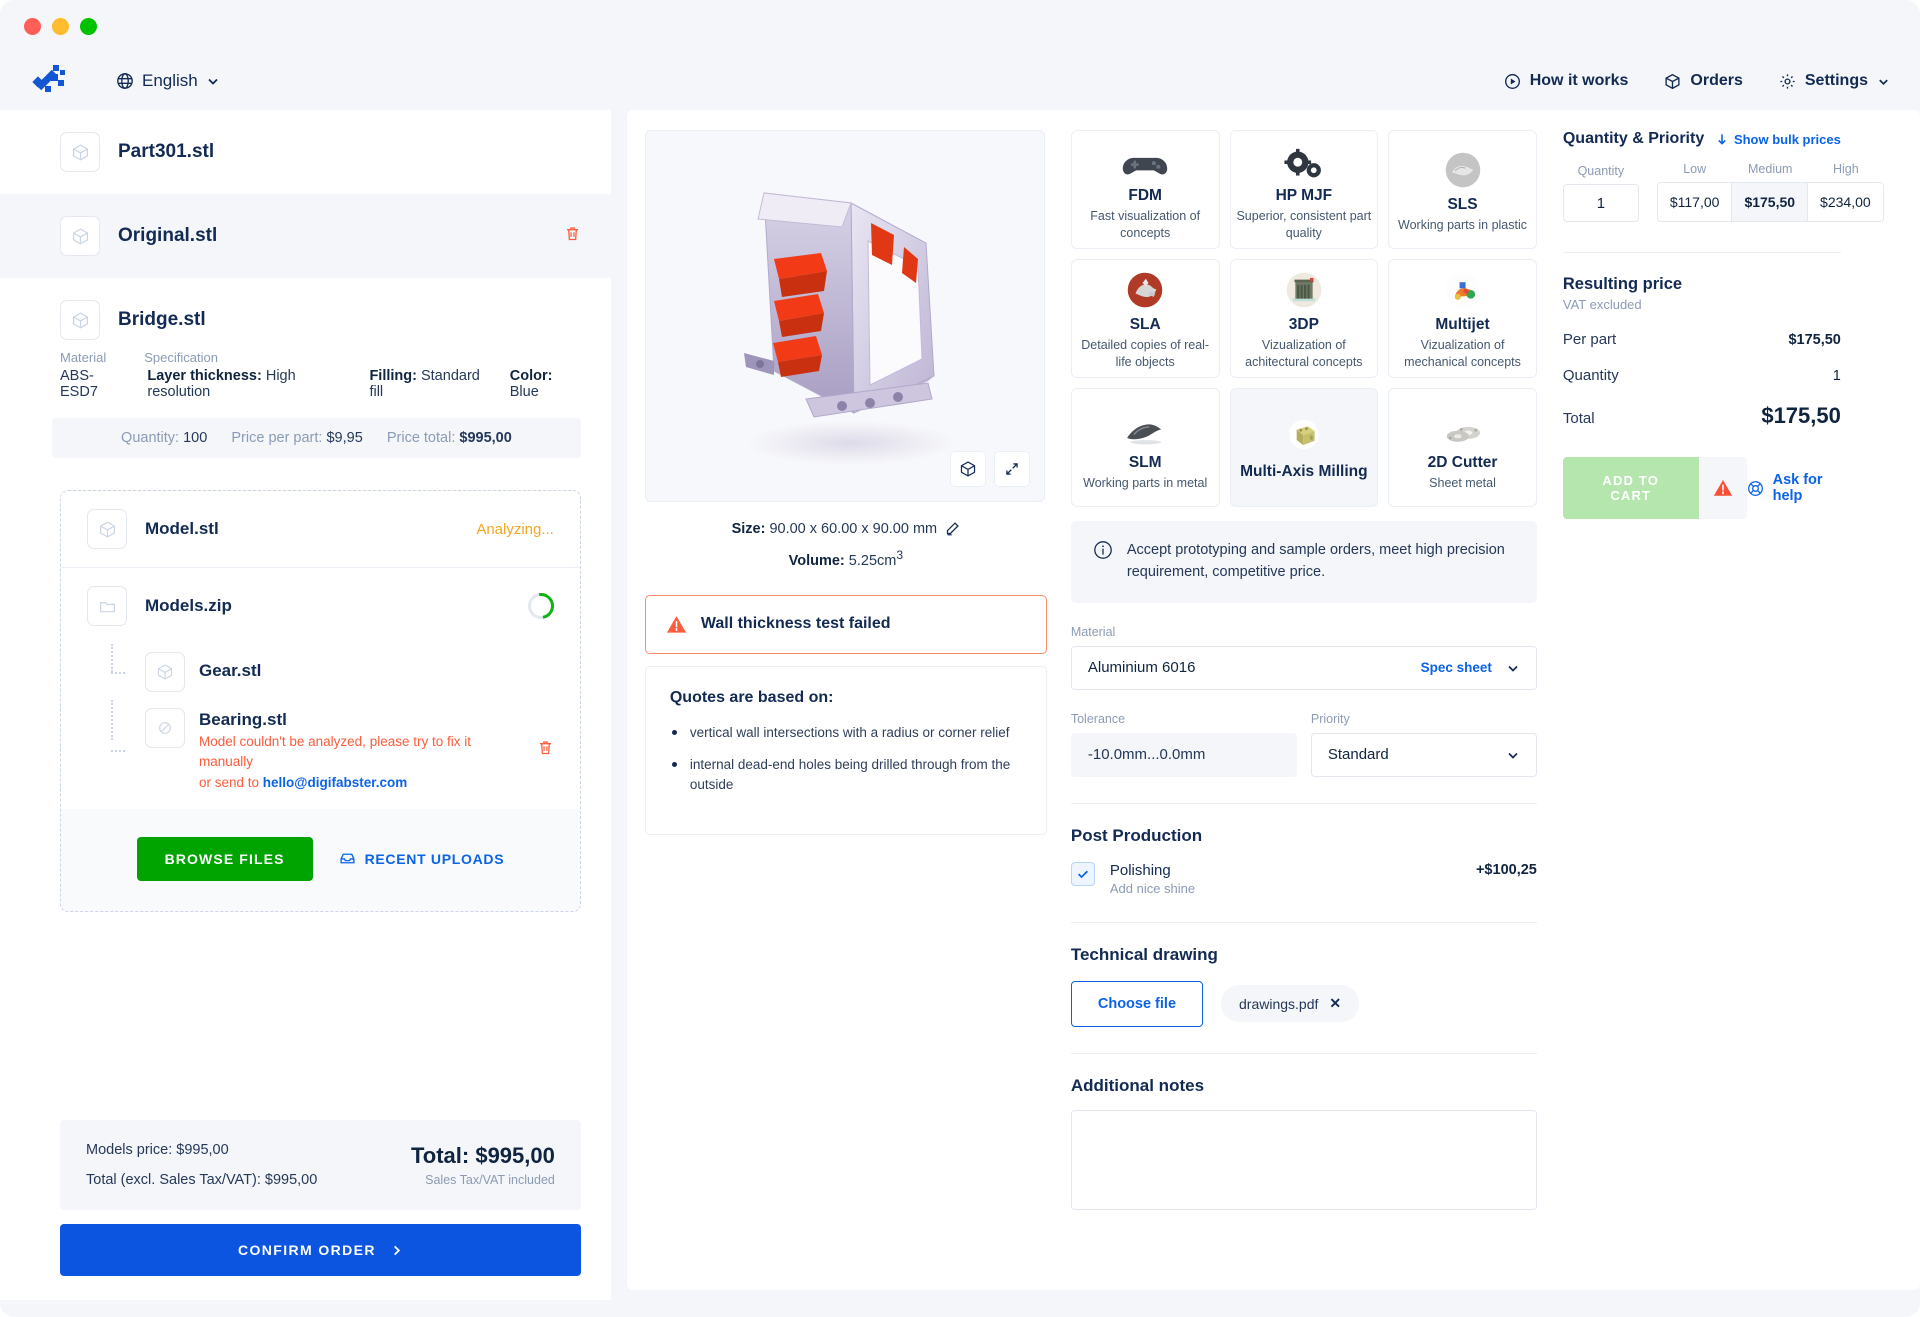 The image size is (1920, 1317). I want to click on delete-child-file-button, so click(545, 750).